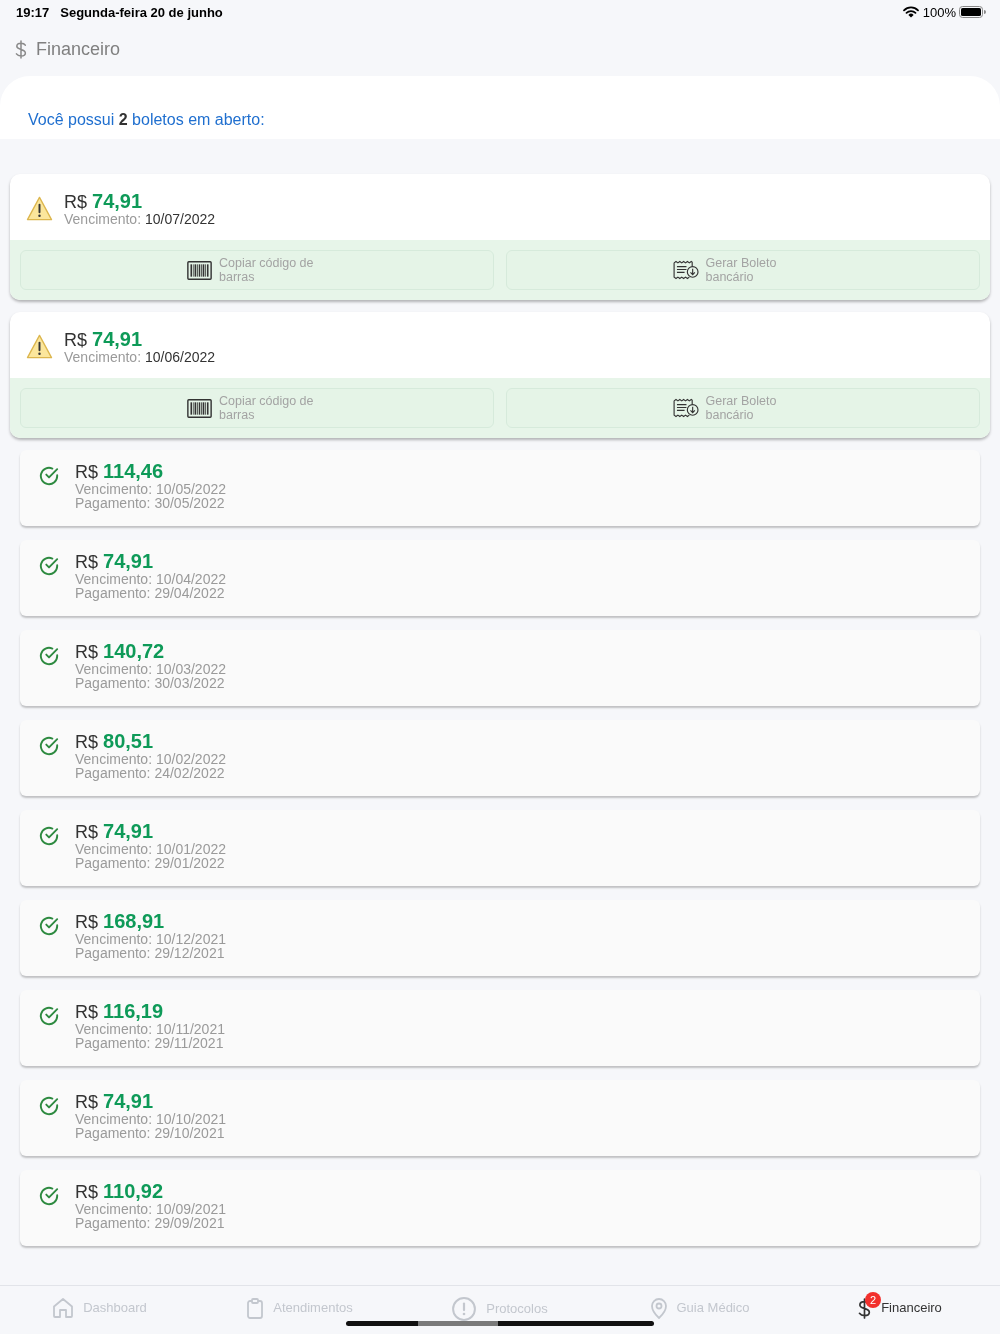  What do you see at coordinates (150, 669) in the screenshot?
I see `due-date-text: Vencimento: 10/03/2022` at bounding box center [150, 669].